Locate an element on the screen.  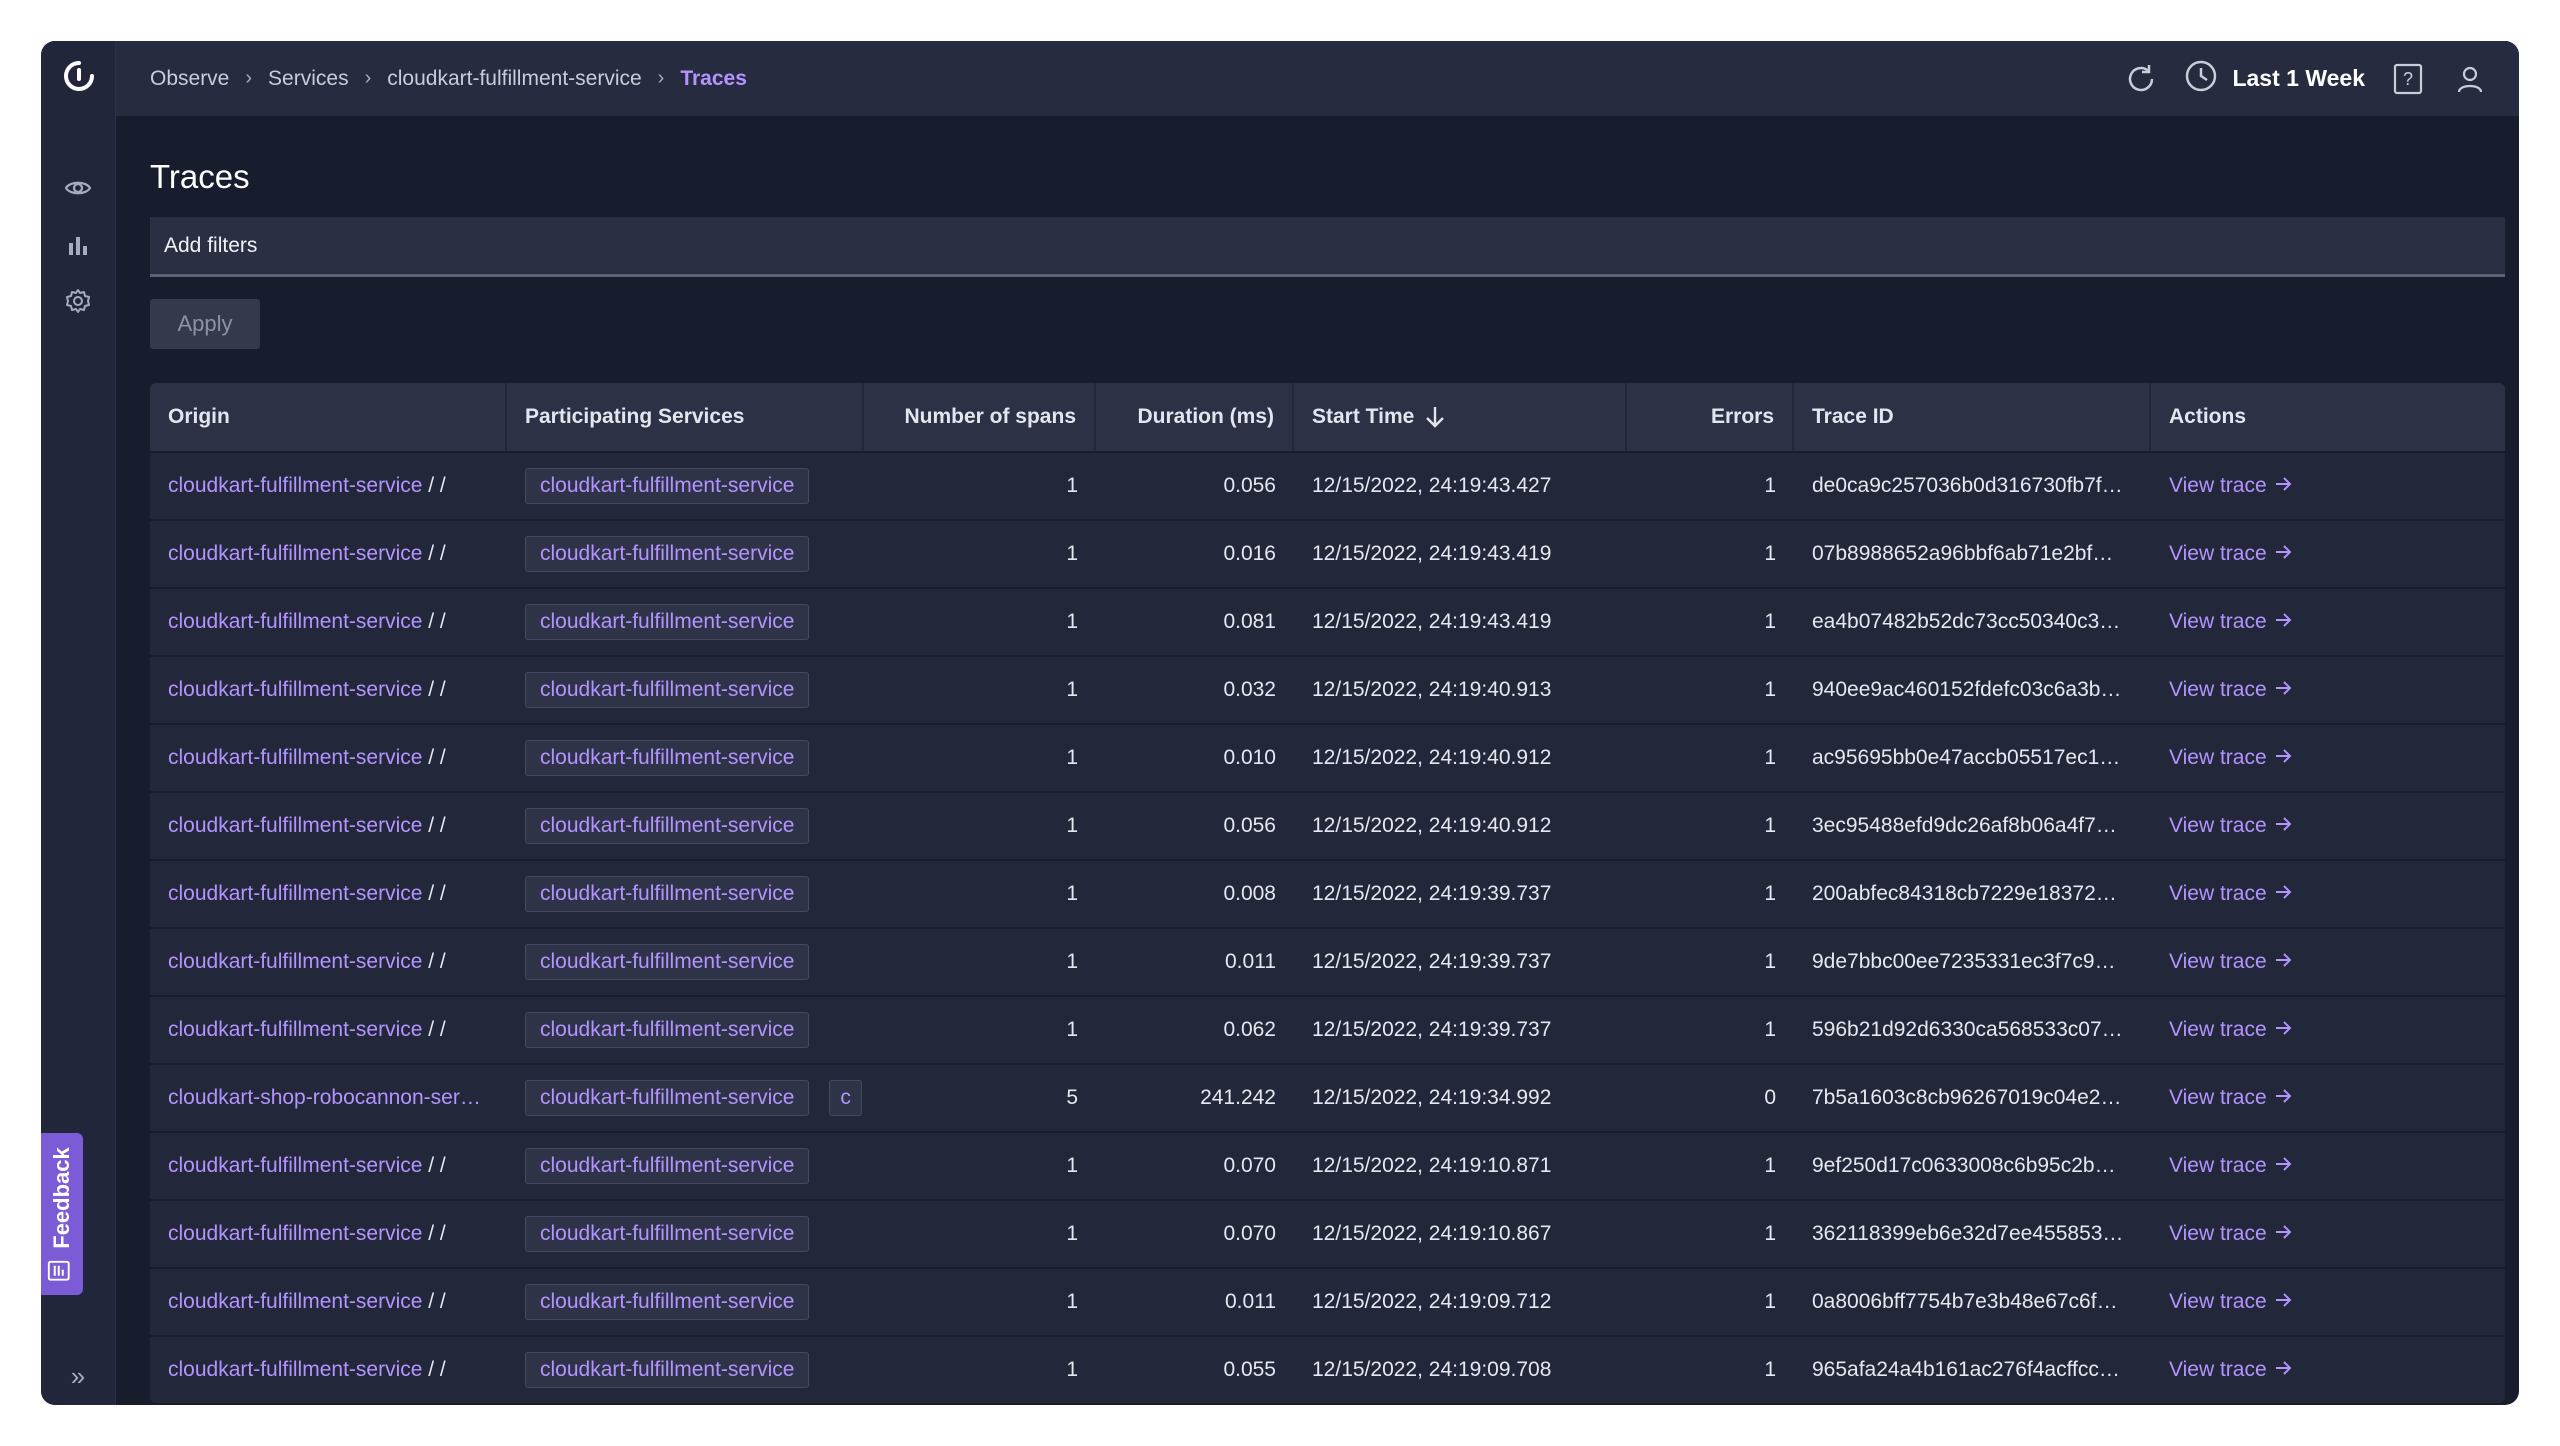
column-participating-services: Participating Services is located at coordinates (685, 417).